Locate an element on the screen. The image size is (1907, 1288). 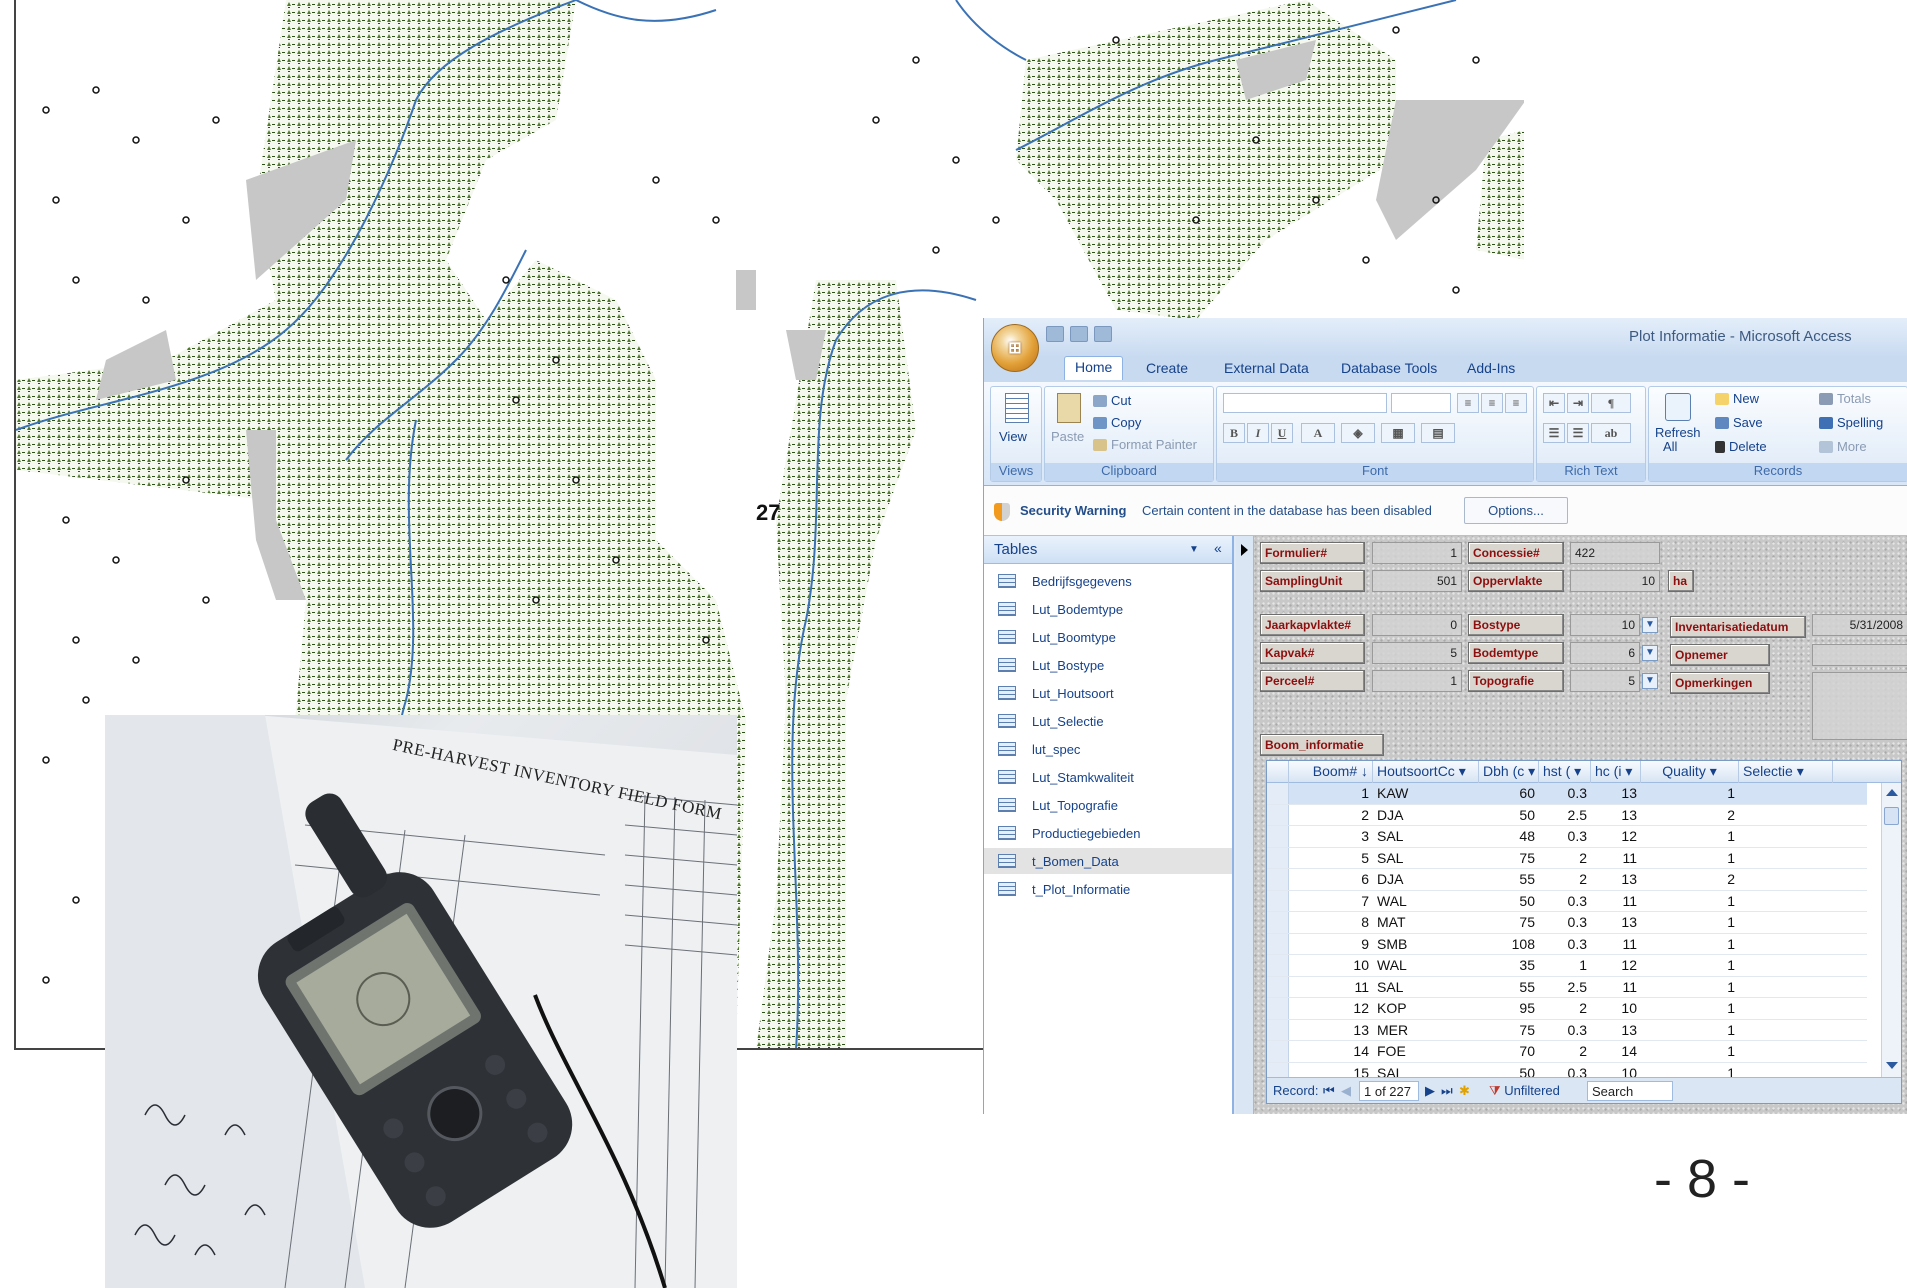
table-row: 2 DJA 50 2.5 13 2 is located at coordinates (1567, 815).